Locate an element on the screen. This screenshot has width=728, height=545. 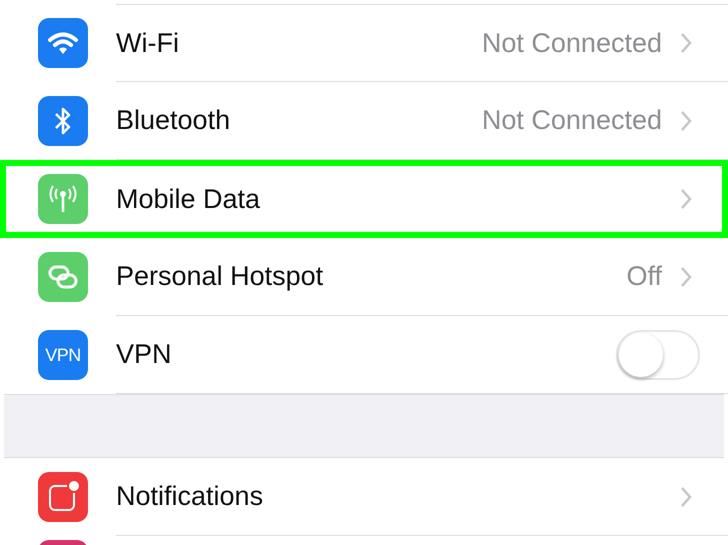
wifi-icon is located at coordinates (63, 43).